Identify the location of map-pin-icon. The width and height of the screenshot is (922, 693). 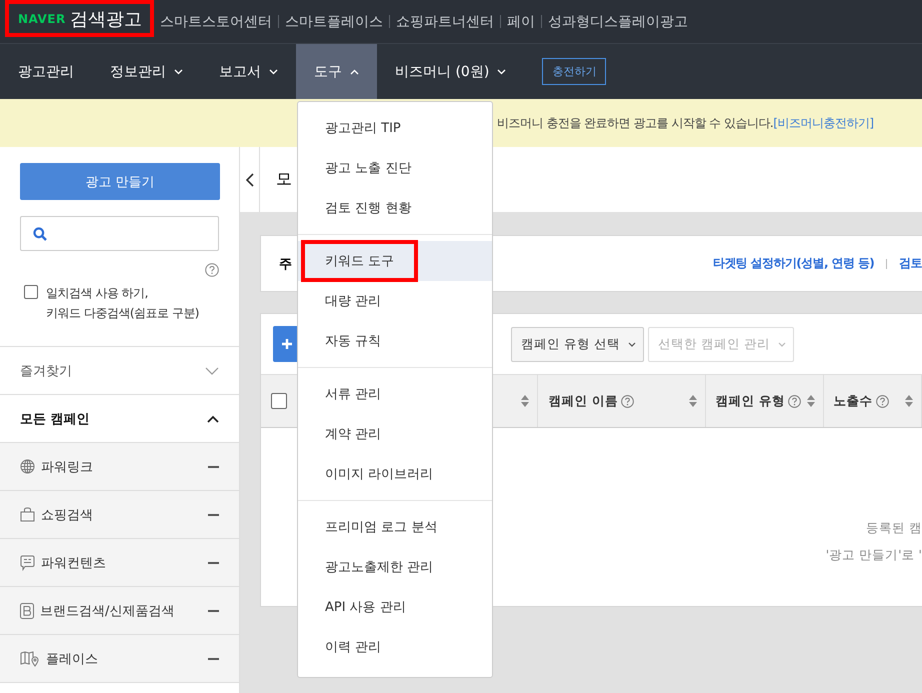
(30, 658).